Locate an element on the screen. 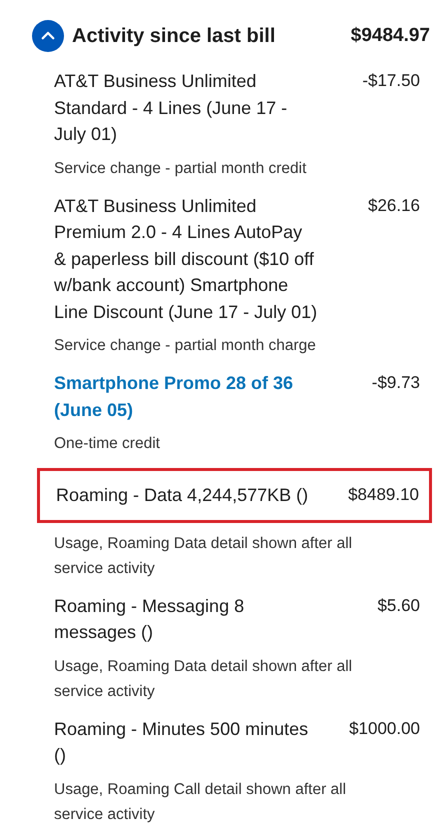 This screenshot has height=826, width=448. section-total: $9484.97 is located at coordinates (390, 36).